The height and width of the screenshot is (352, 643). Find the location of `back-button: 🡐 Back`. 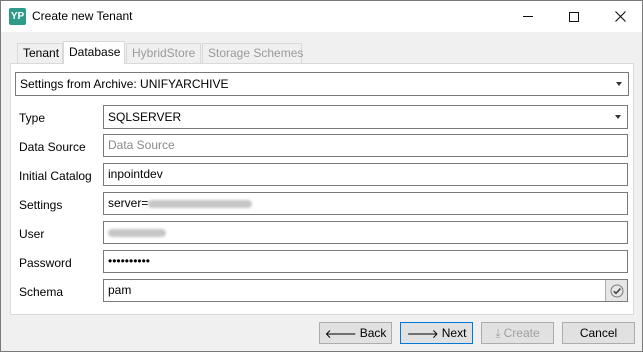

back-button: 🡐 Back is located at coordinates (355, 333).